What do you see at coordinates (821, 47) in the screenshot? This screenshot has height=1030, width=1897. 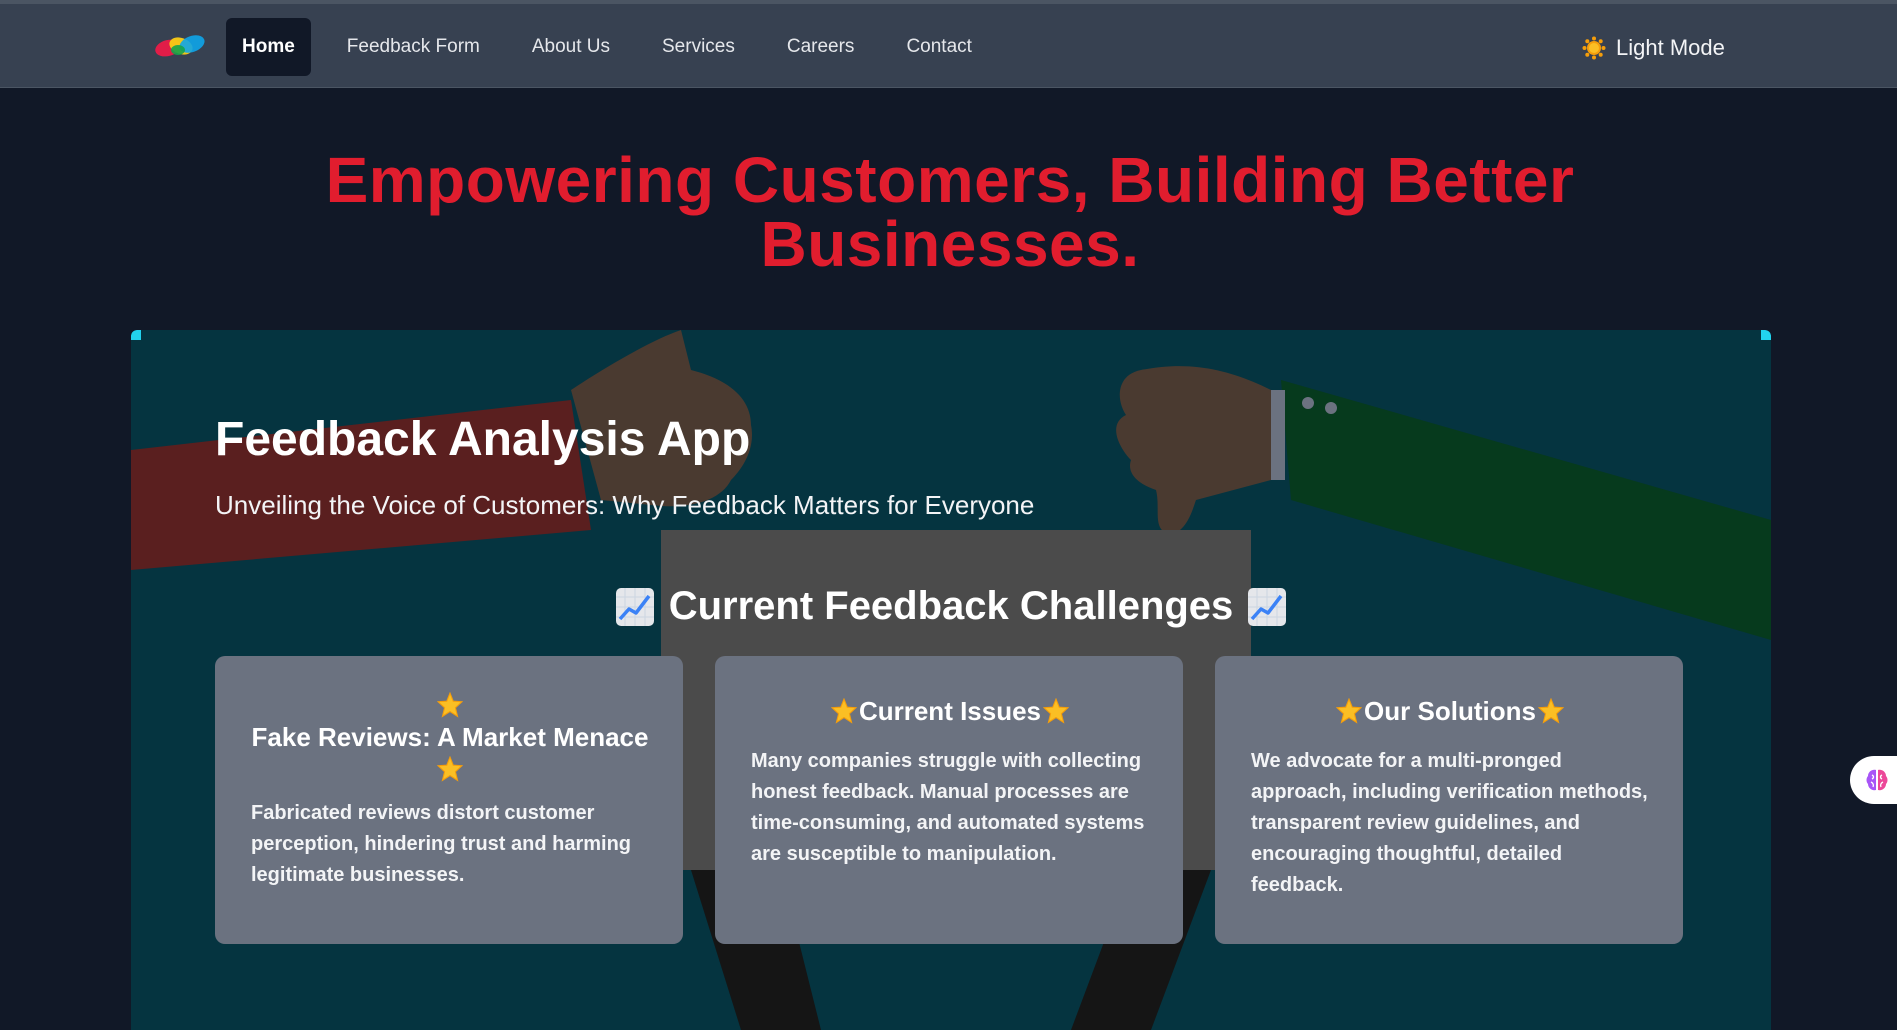 I see `nav-careers: Careers` at bounding box center [821, 47].